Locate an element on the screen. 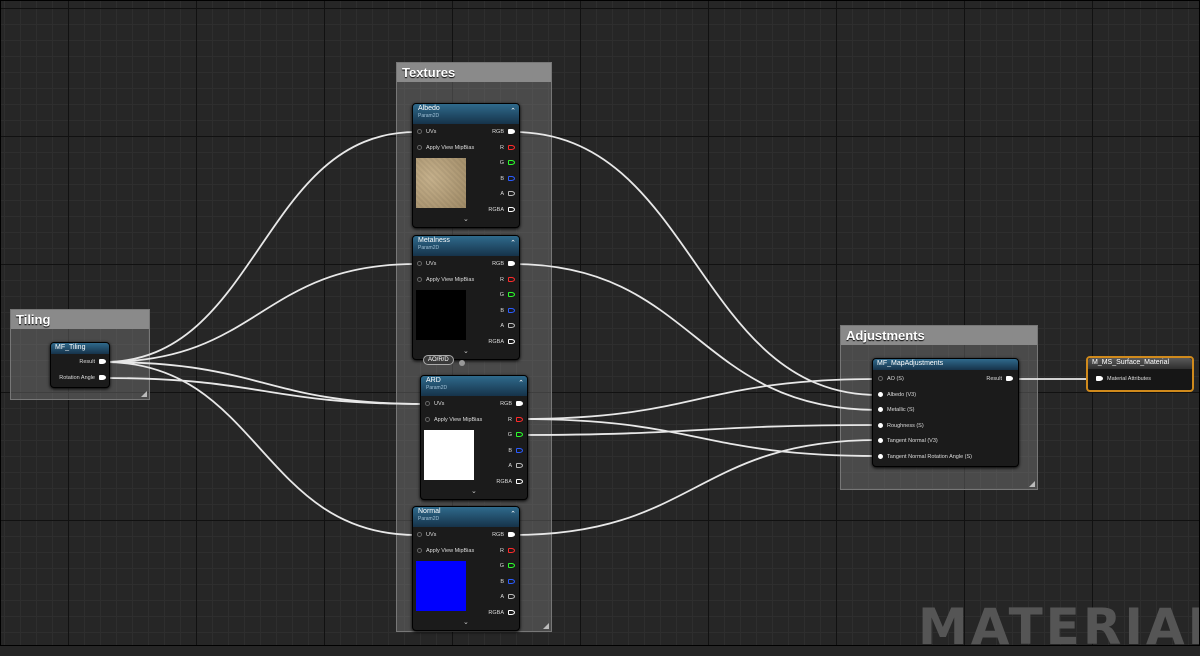  node-header: ARD Param2D ⌃ is located at coordinates (474, 386).